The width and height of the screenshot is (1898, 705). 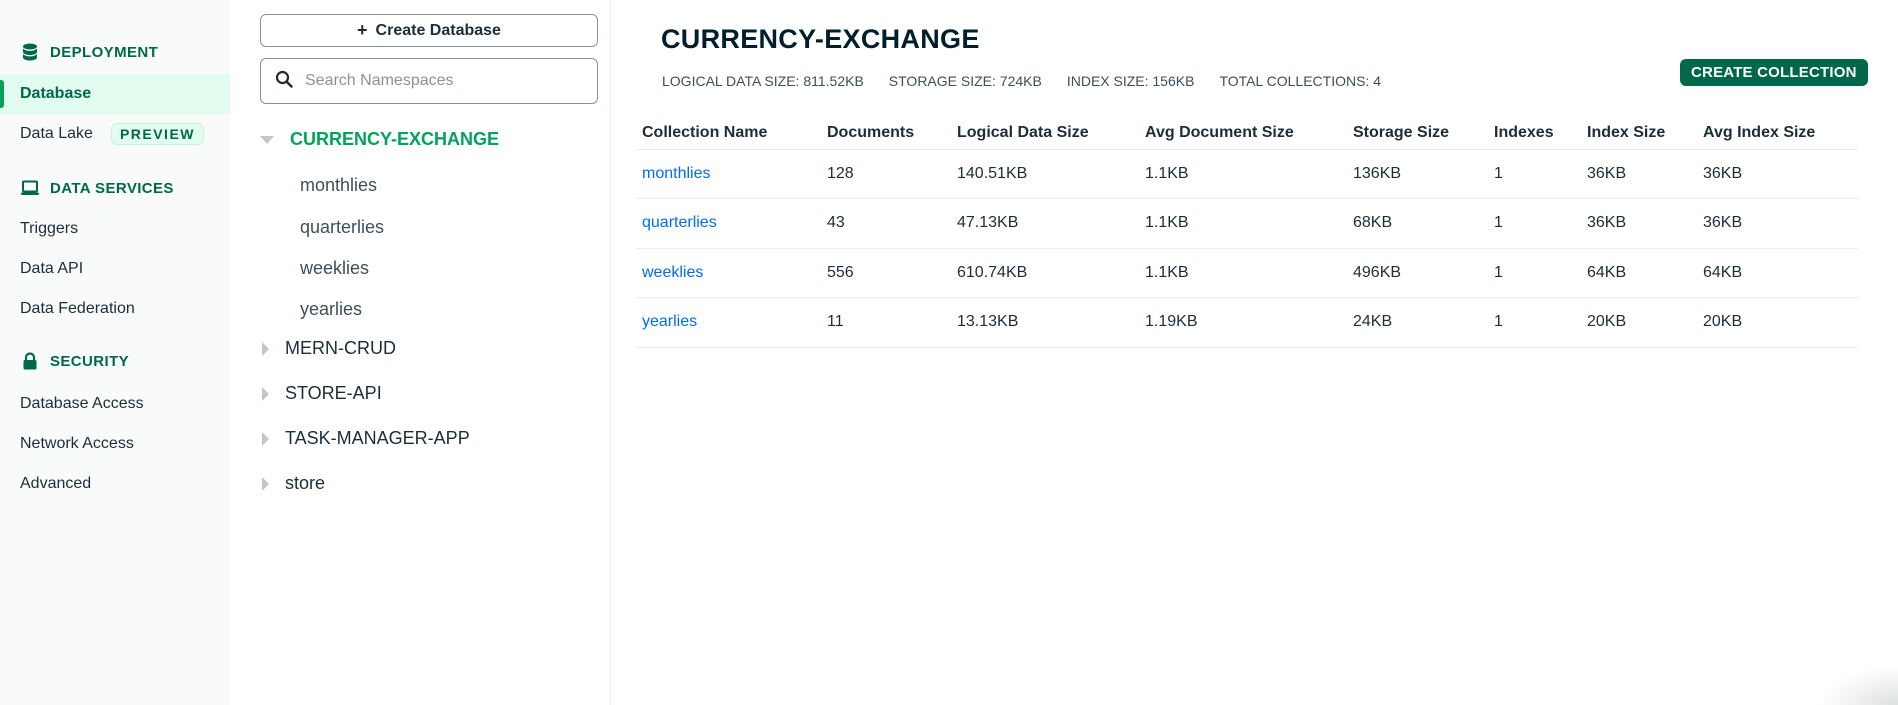 What do you see at coordinates (56, 133) in the screenshot?
I see `nav-item-label: Data Lake` at bounding box center [56, 133].